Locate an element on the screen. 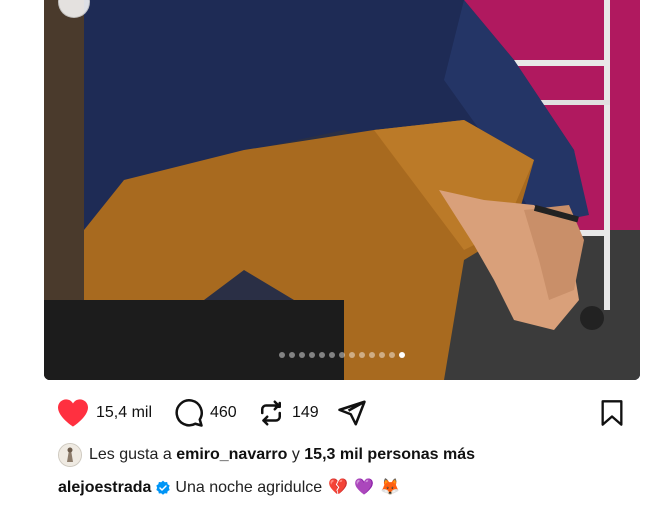  fox-emoji: 🦊 is located at coordinates (390, 487).